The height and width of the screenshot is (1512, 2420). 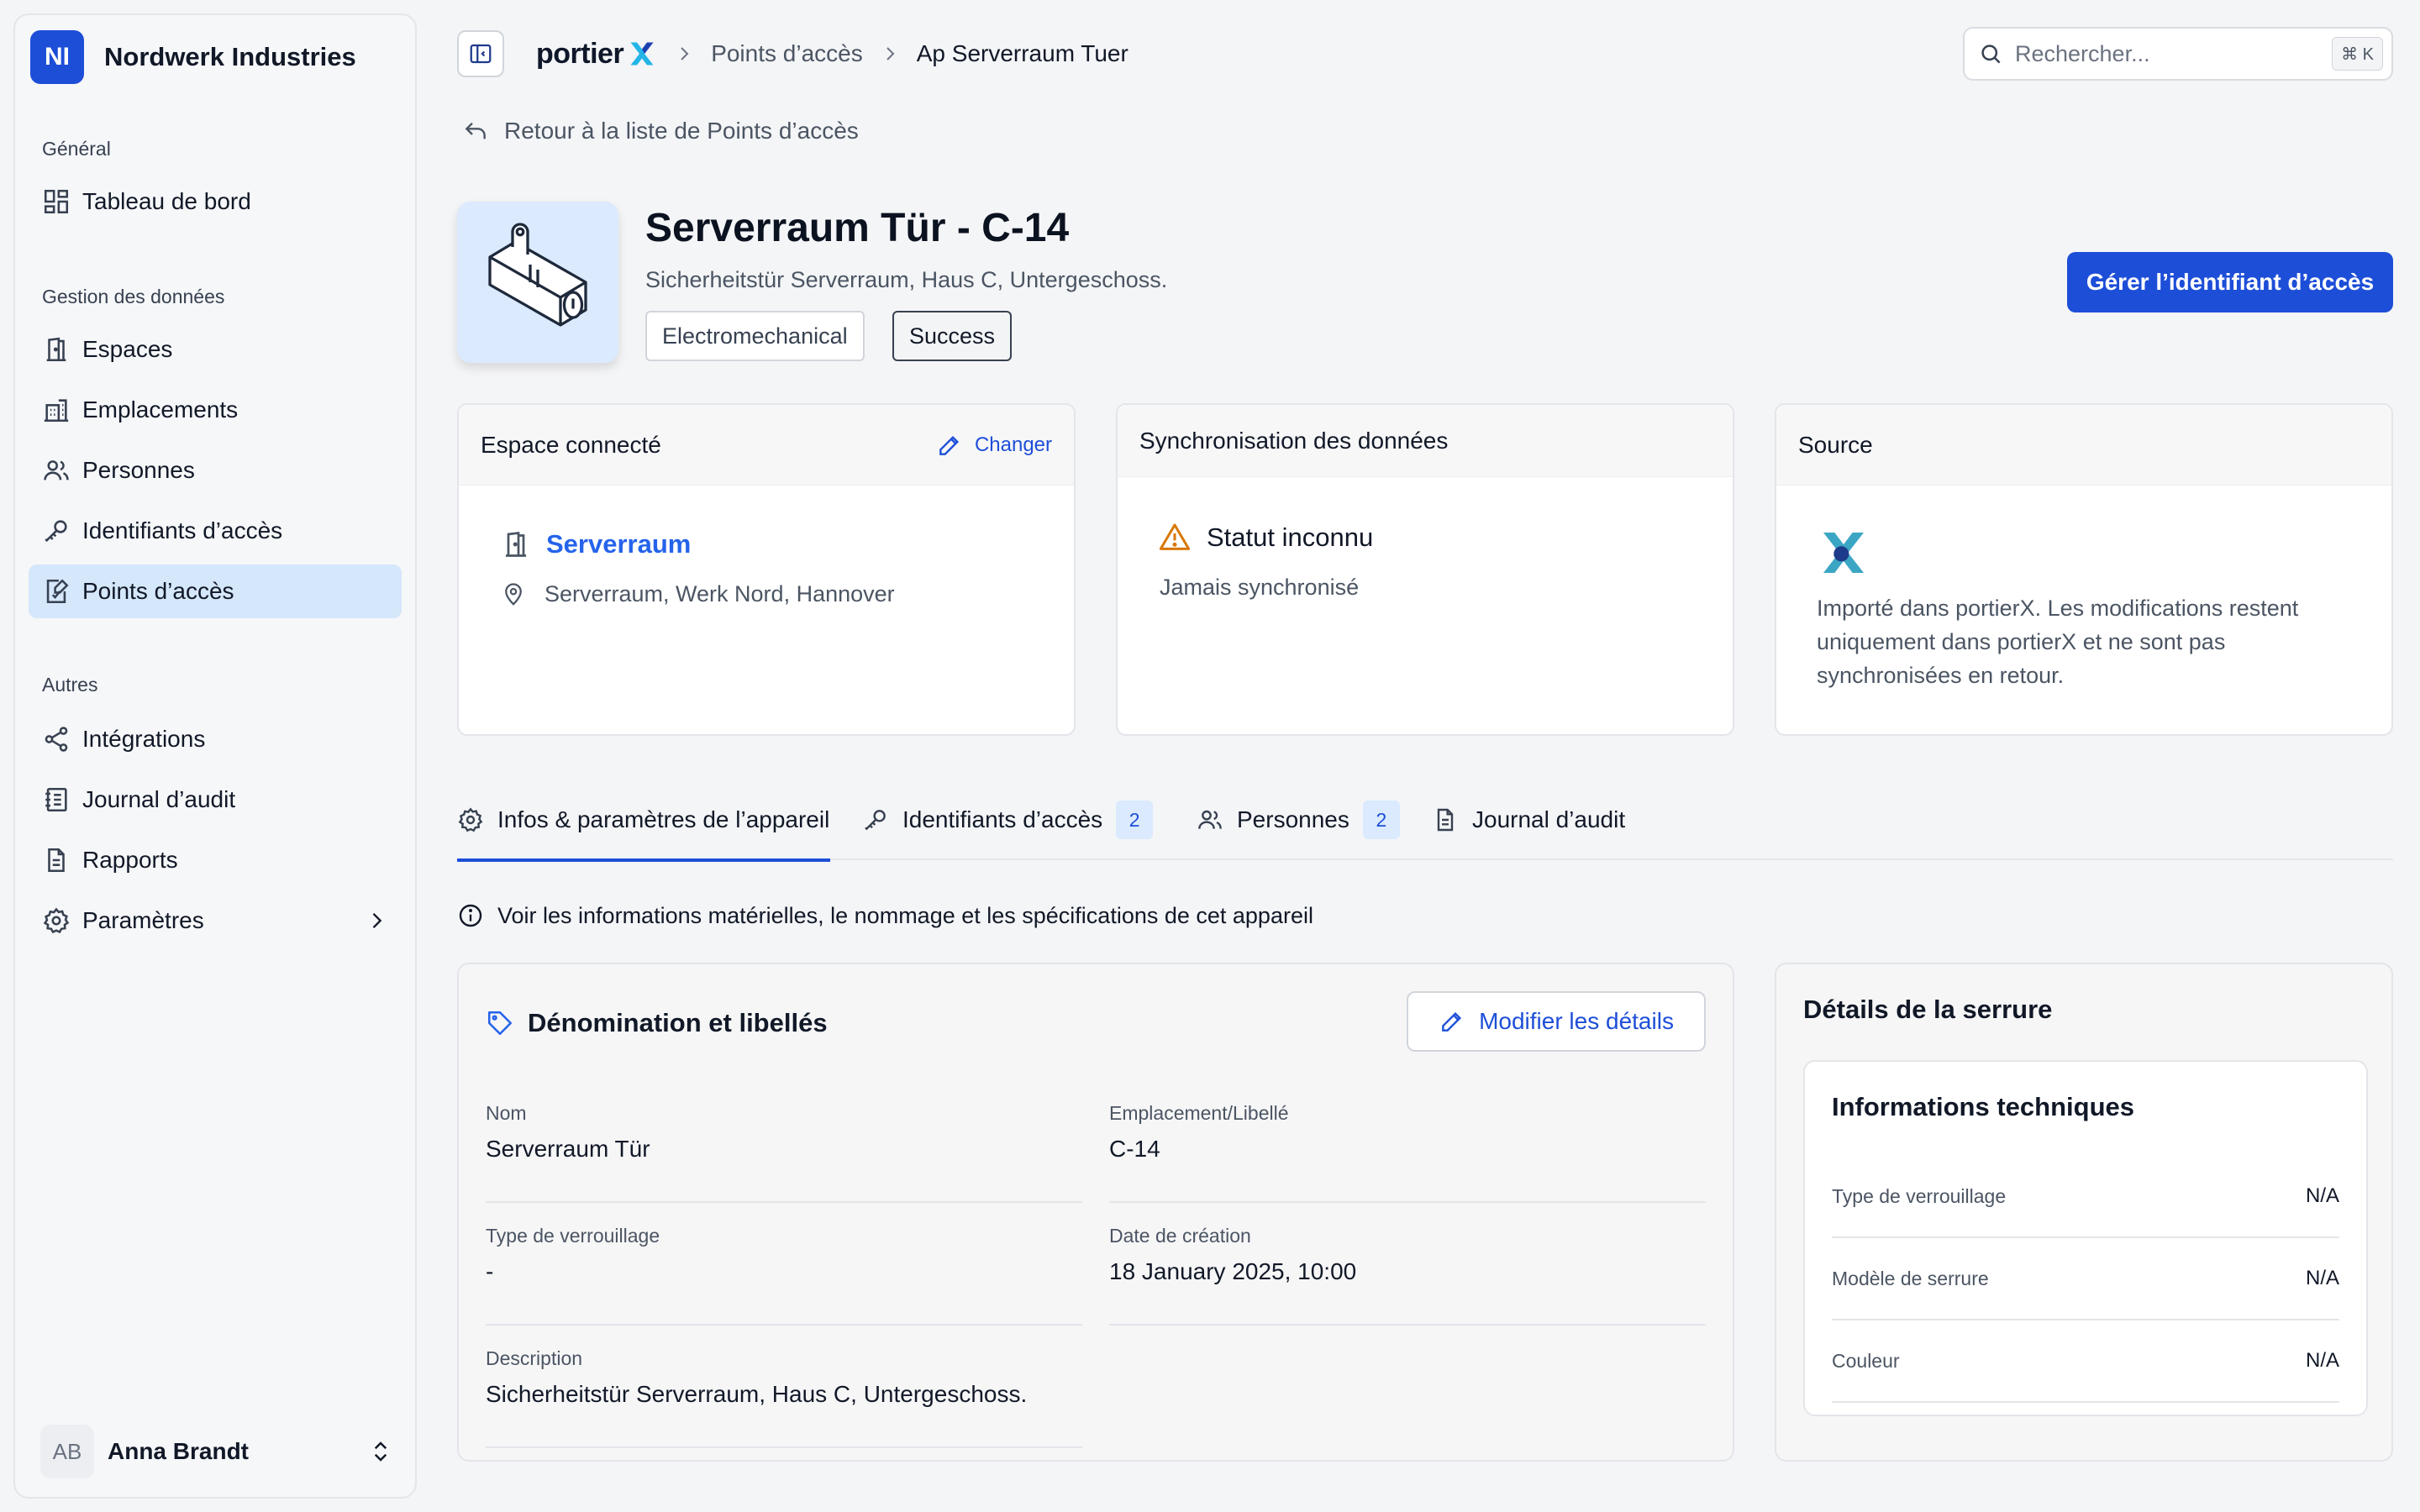 What do you see at coordinates (67, 1451) in the screenshot?
I see `avatar: AB` at bounding box center [67, 1451].